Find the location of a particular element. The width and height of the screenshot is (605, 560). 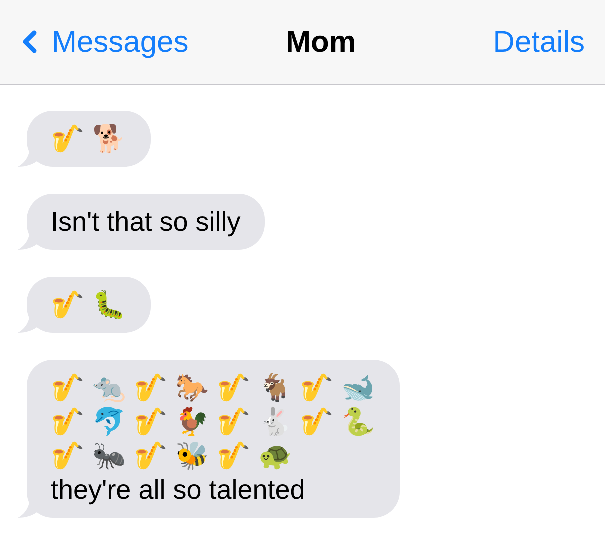

message-bubble: 🎷 🐛 is located at coordinates (89, 305).